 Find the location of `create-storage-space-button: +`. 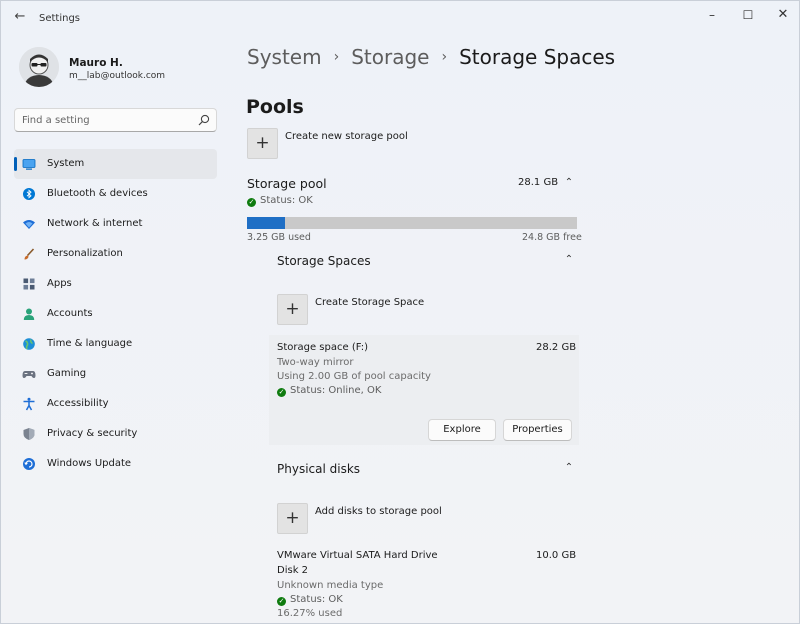

create-storage-space-button: + is located at coordinates (292, 309).